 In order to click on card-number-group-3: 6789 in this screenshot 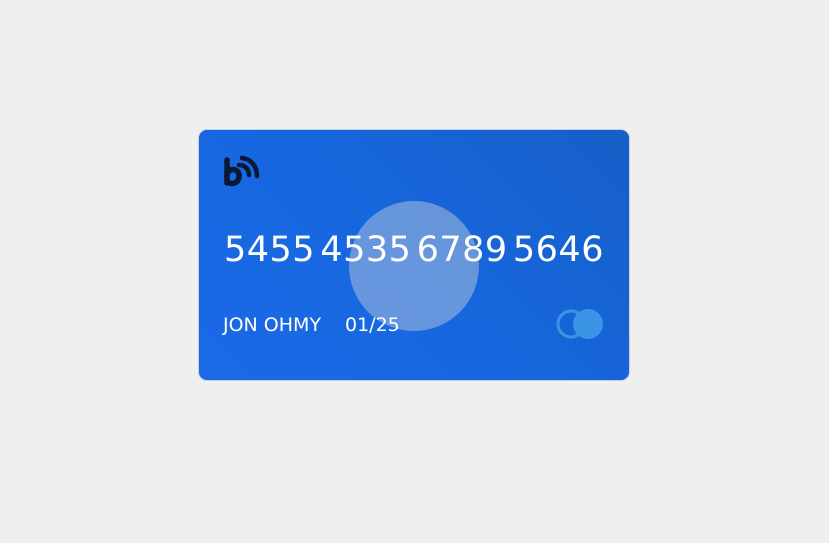, I will do `click(462, 250)`.